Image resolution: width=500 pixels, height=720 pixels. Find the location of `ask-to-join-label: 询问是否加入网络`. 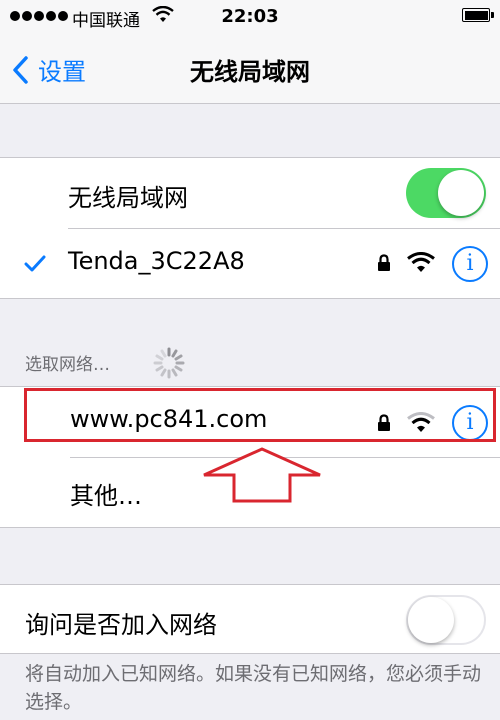

ask-to-join-label: 询问是否加入网络 is located at coordinates (121, 625).